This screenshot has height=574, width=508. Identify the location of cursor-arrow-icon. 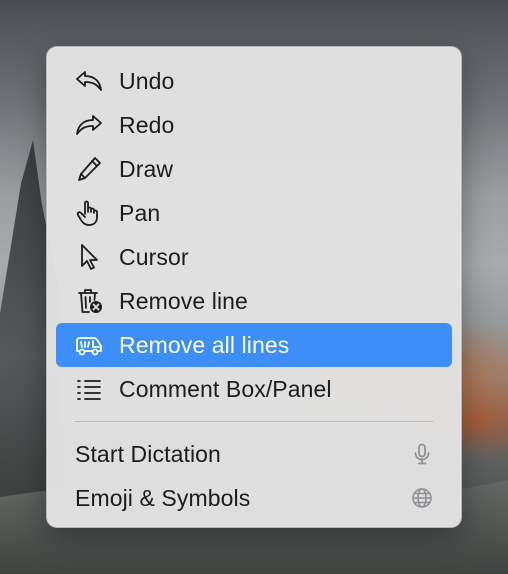
(89, 257).